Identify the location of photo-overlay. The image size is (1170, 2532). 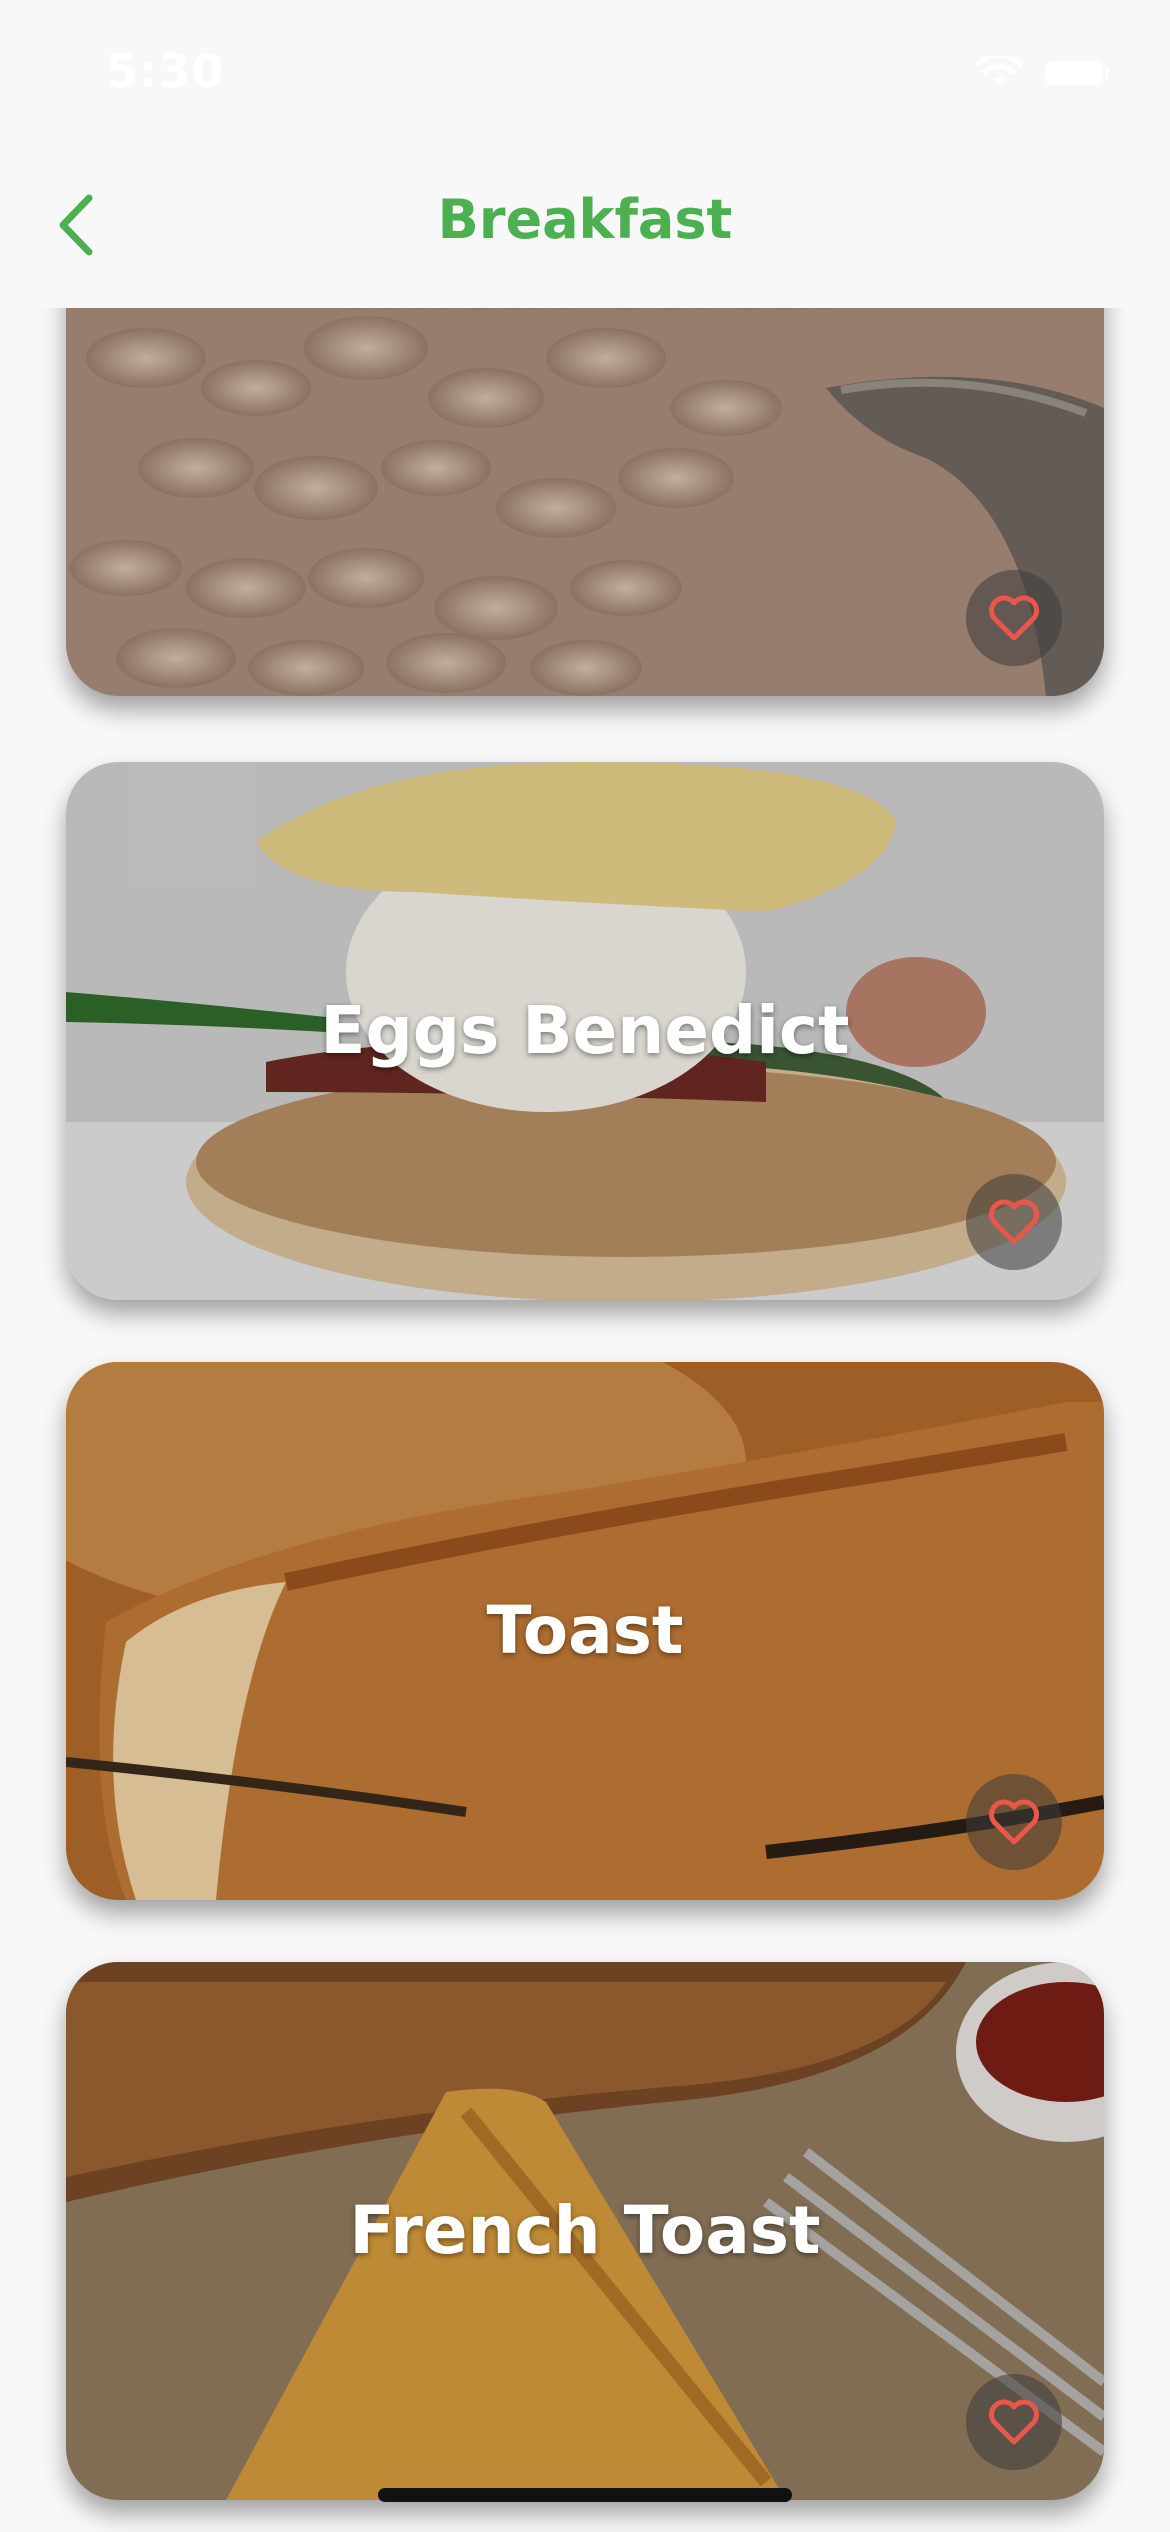
(585, 502).